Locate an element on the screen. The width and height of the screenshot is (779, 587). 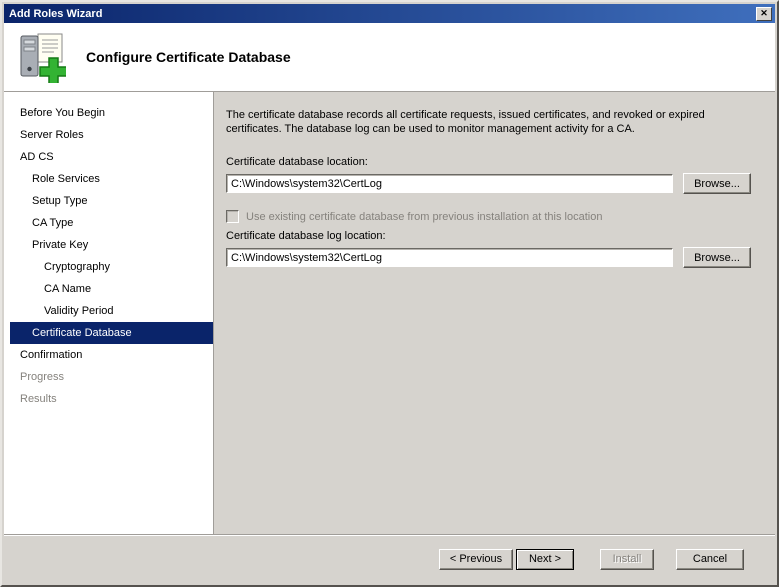
sidebar-item-cryptography: Cryptography is located at coordinates (108, 267).